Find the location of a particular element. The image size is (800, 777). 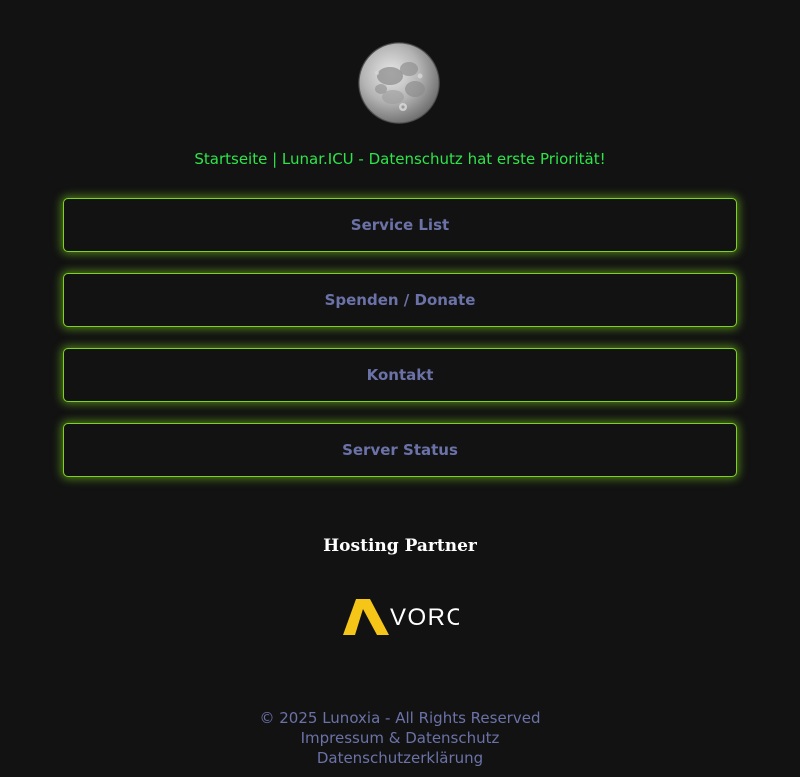

avoro-logo: VORO is located at coordinates (401, 617).